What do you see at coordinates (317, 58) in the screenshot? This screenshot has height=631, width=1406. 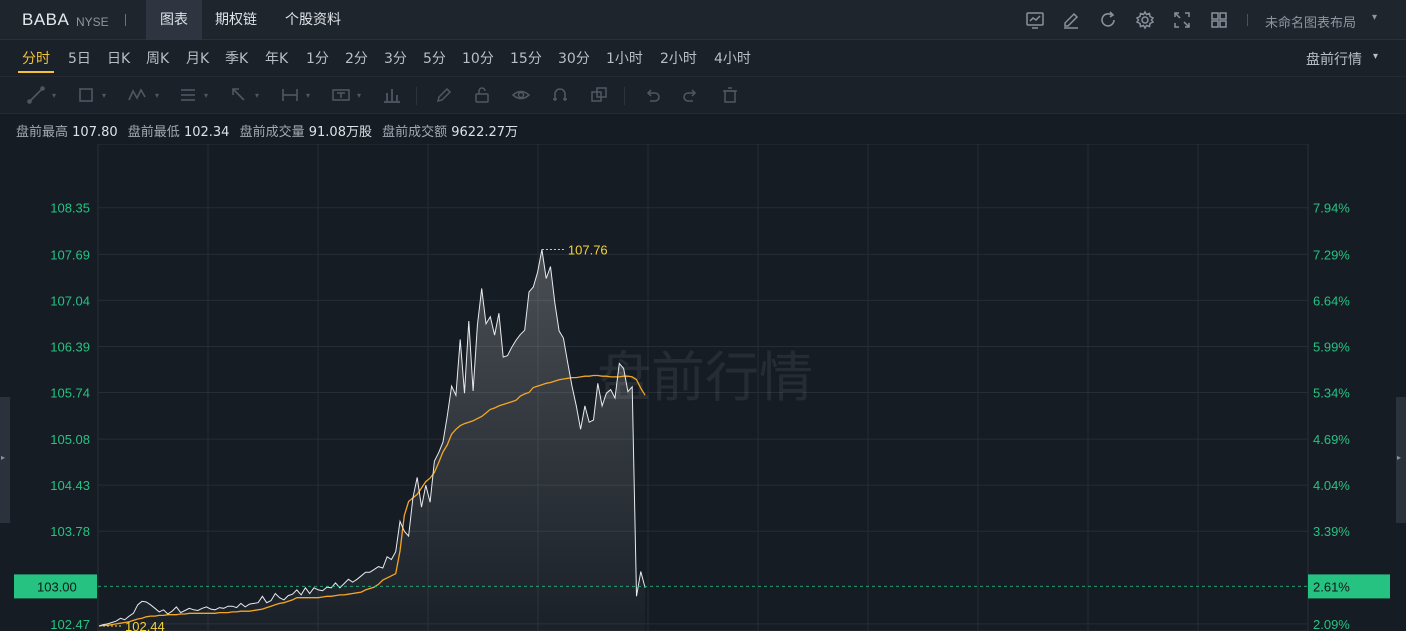 I see `interval-1m: 1分` at bounding box center [317, 58].